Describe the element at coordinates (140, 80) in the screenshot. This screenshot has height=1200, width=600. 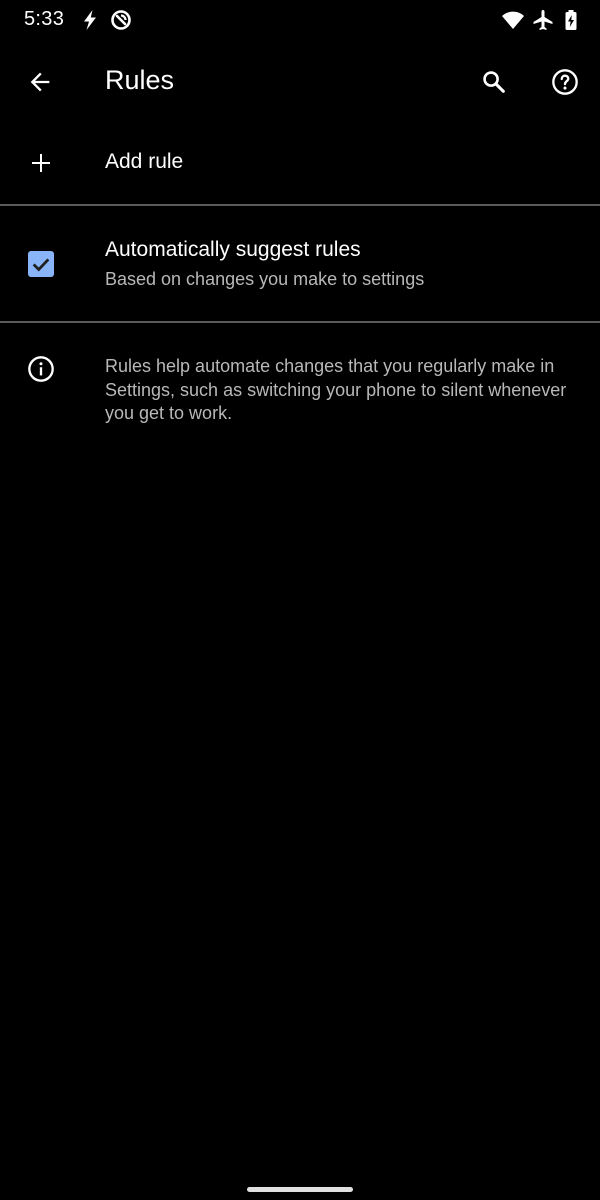
I see `page-title: Rules` at that location.